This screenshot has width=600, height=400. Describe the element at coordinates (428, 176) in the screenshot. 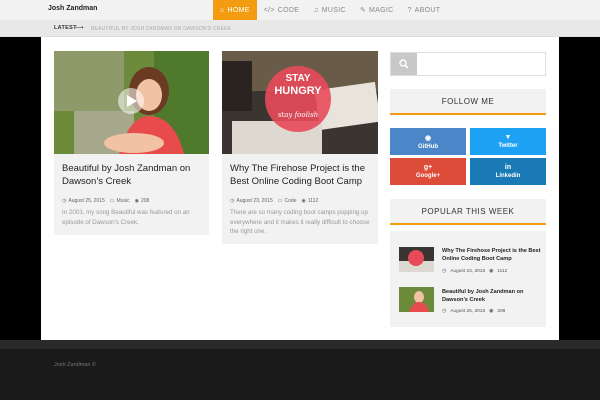

I see `google-plus-label: Google+` at that location.